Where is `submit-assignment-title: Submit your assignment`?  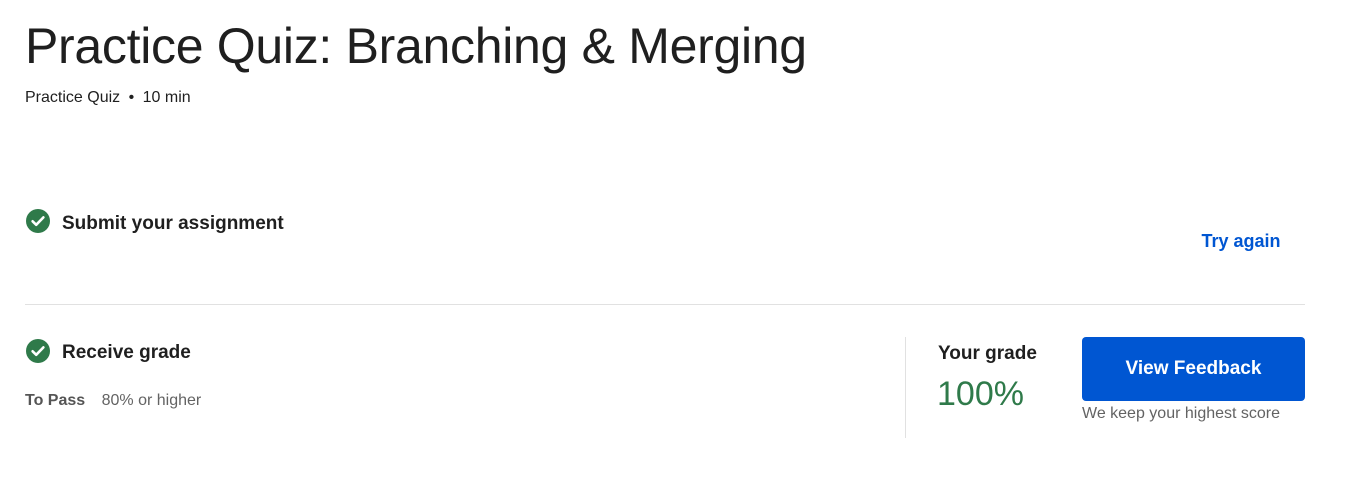
submit-assignment-title: Submit your assignment is located at coordinates (173, 223).